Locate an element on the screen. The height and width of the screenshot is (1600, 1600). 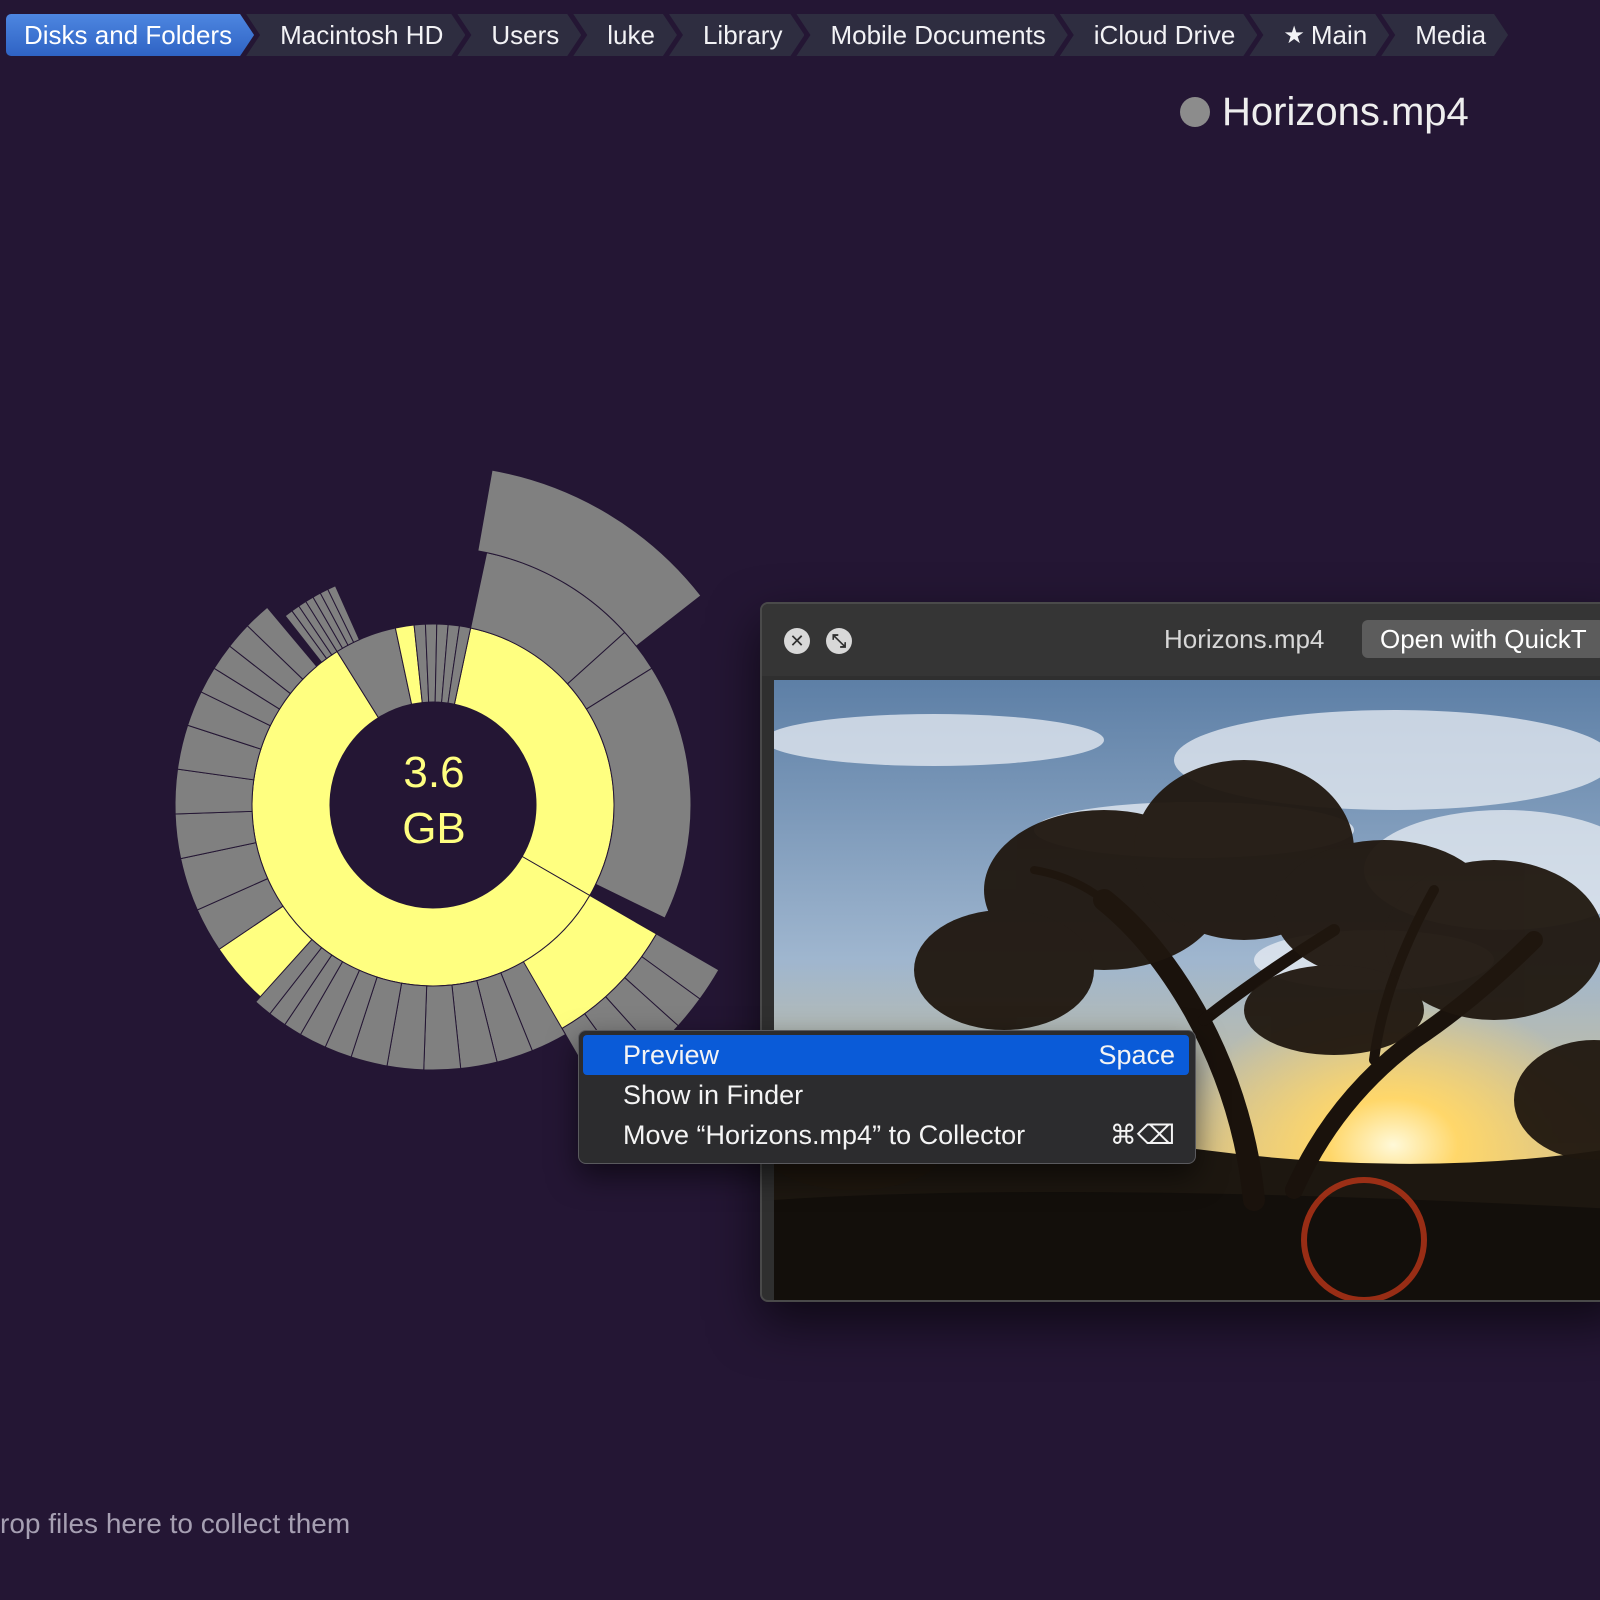
quicklook-title: Horizons.mp4 is located at coordinates (1244, 639).